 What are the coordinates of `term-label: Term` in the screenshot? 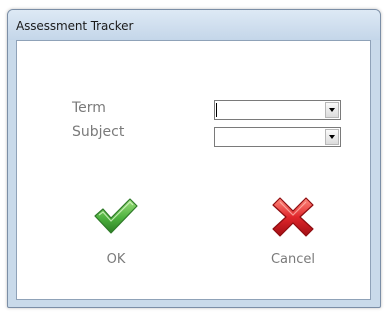 It's located at (89, 108).